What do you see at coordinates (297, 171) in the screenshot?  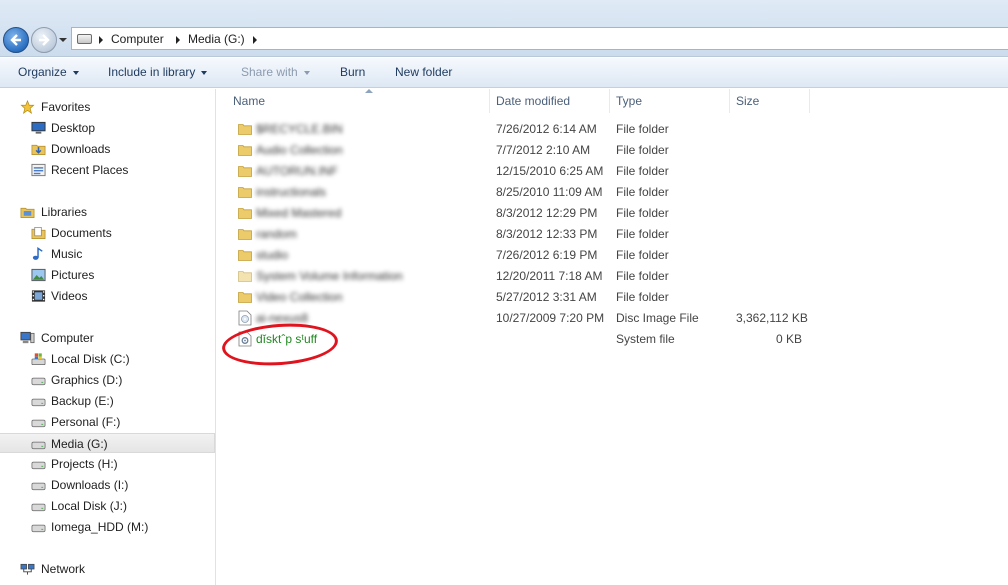 I see `file-name: AUTORUN.INF` at bounding box center [297, 171].